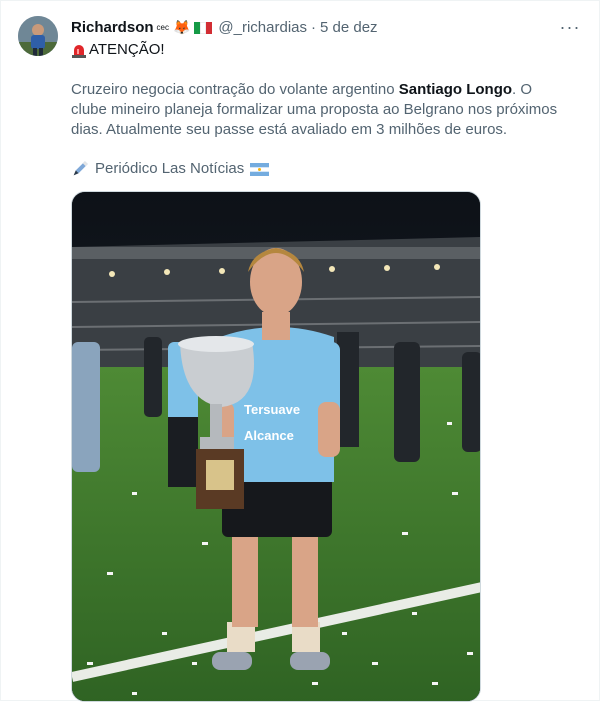  I want to click on fox-emoji-icon: 🦊, so click(181, 26).